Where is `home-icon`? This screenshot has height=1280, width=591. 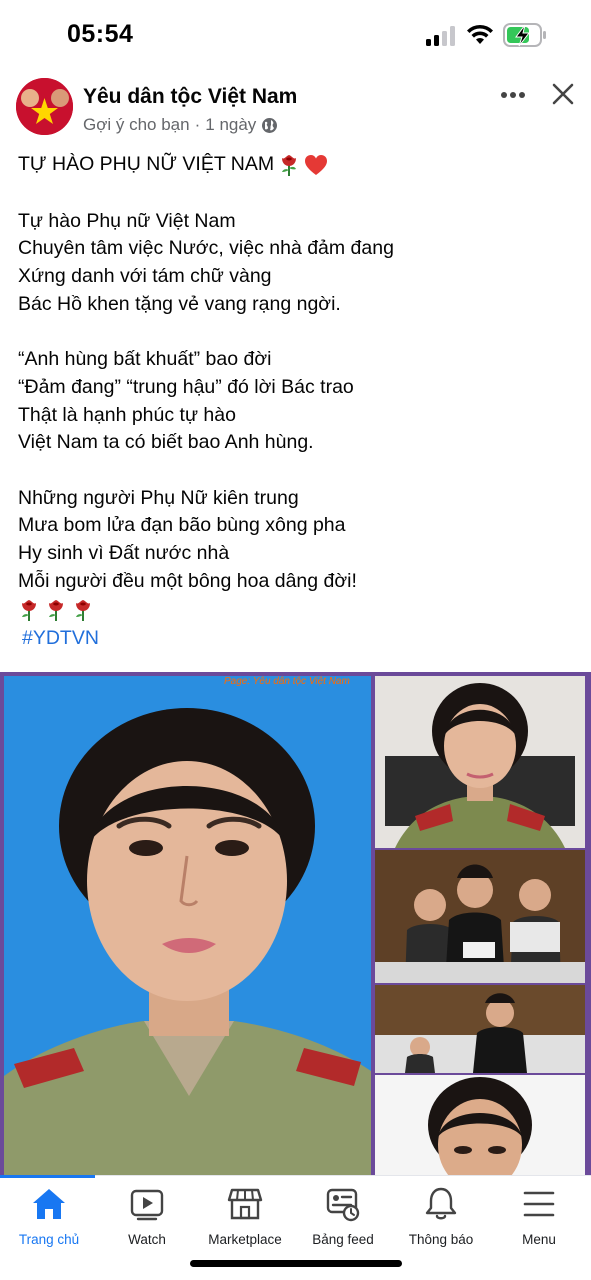
home-icon is located at coordinates (49, 1204).